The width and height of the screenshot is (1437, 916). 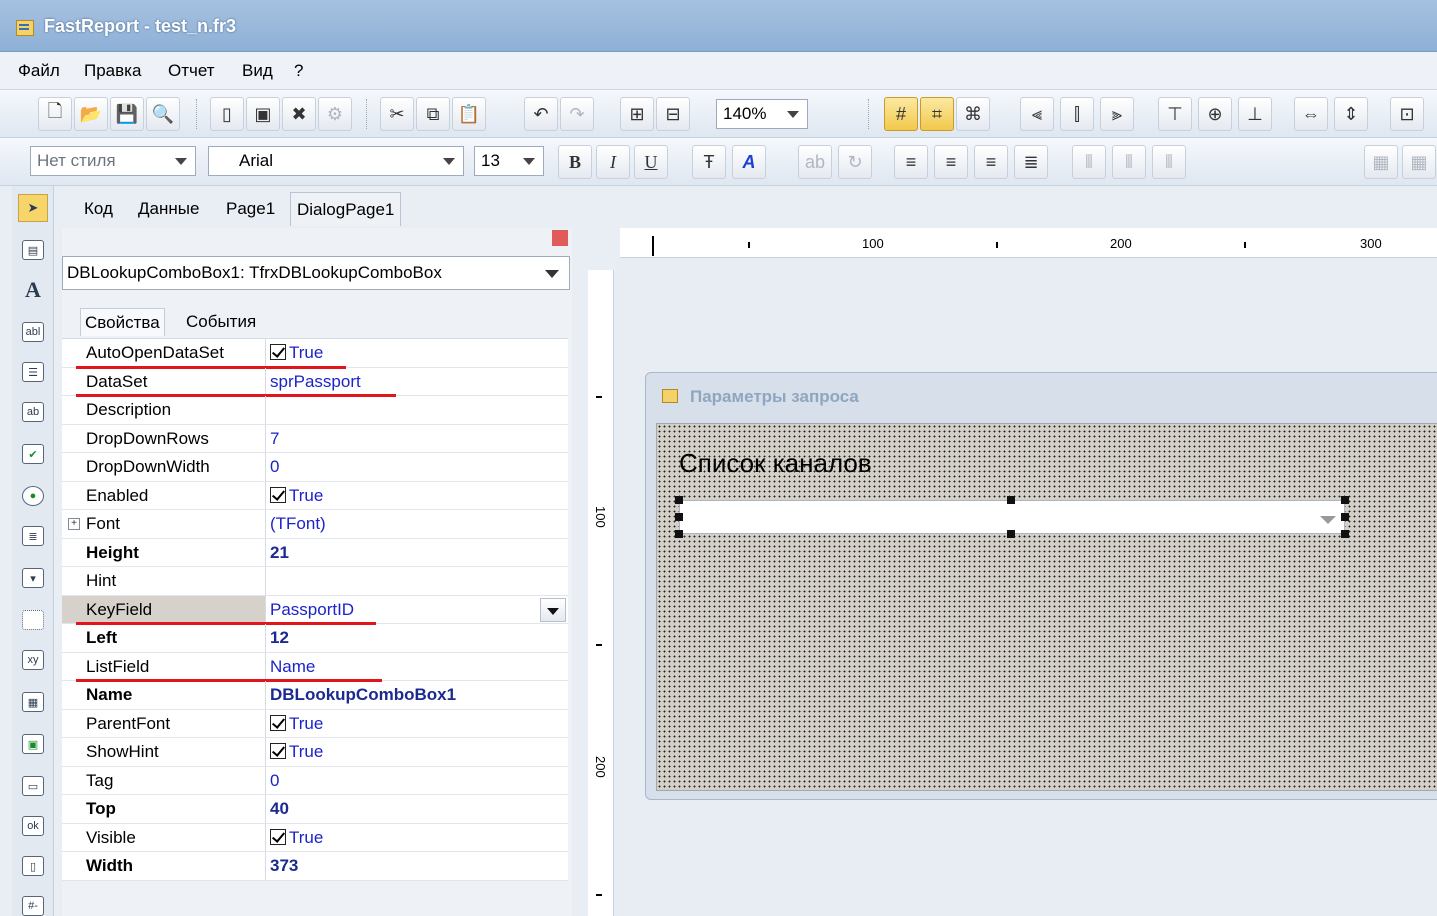 I want to click on align-center-h-icon: ⫿, so click(x=1077, y=114).